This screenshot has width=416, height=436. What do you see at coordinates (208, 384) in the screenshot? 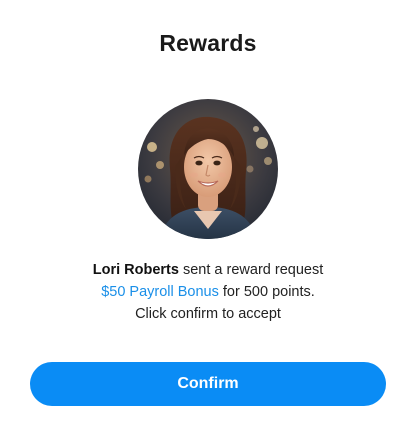
I see `confirm-button: Confirm` at bounding box center [208, 384].